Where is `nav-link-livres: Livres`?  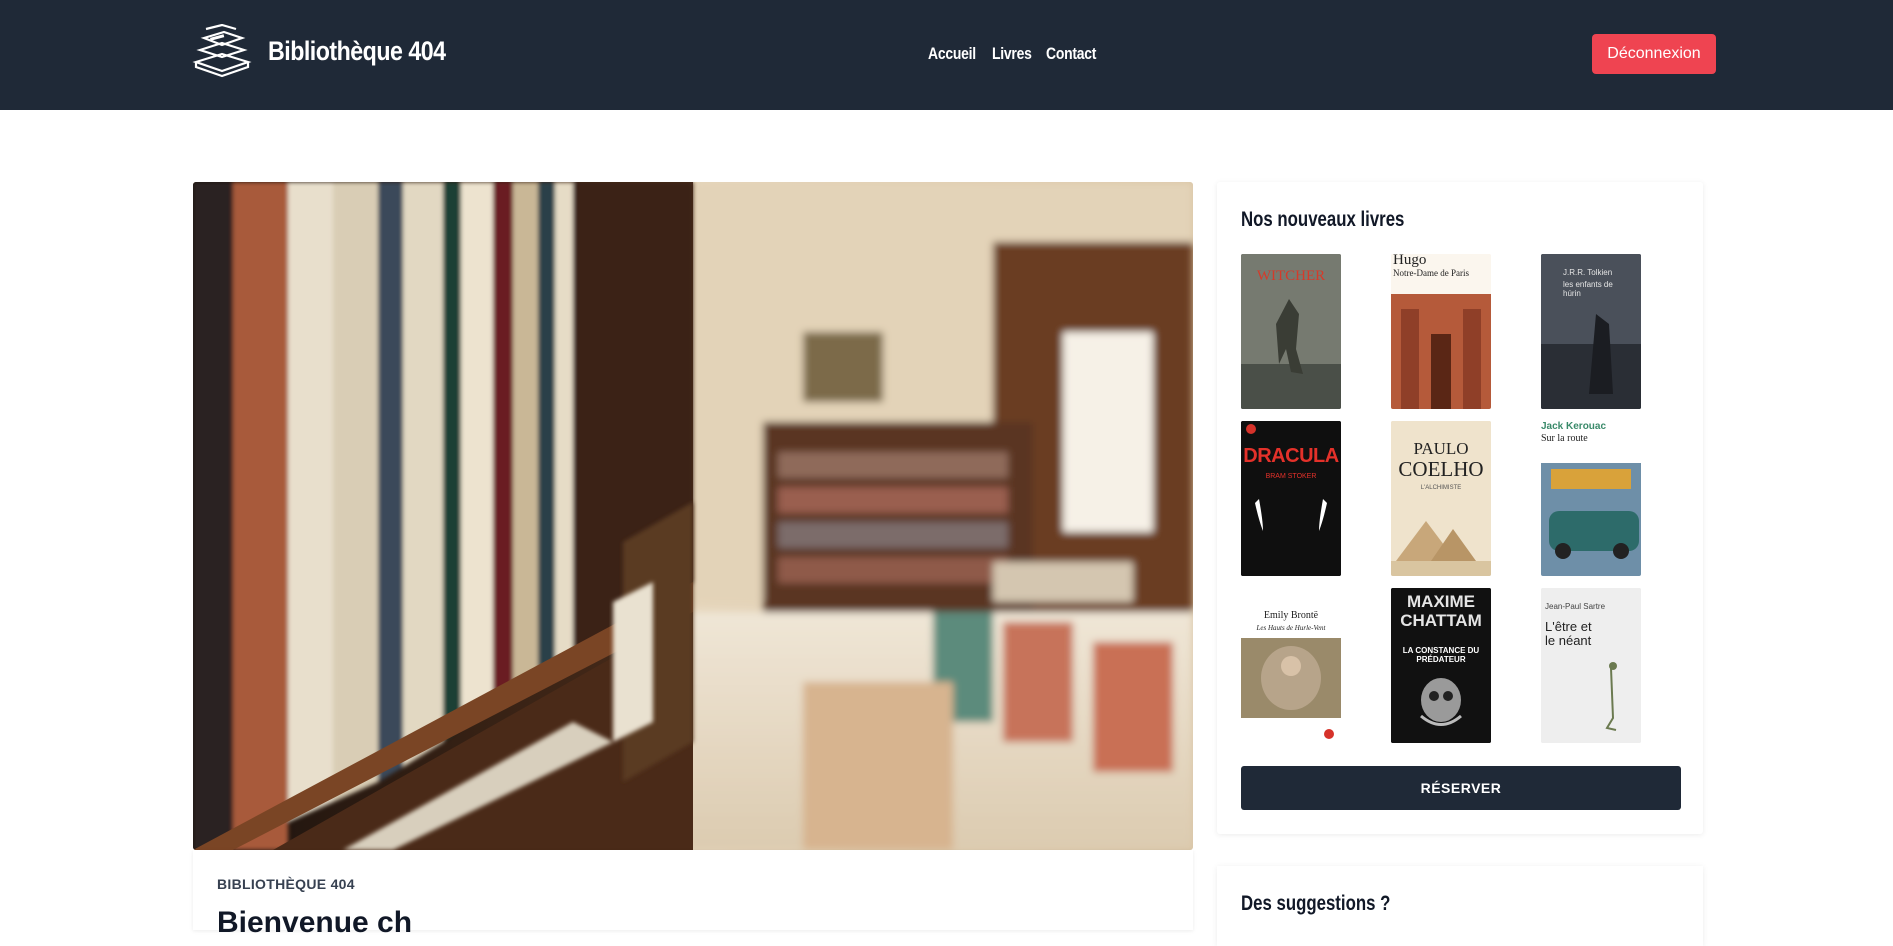 nav-link-livres: Livres is located at coordinates (1012, 54).